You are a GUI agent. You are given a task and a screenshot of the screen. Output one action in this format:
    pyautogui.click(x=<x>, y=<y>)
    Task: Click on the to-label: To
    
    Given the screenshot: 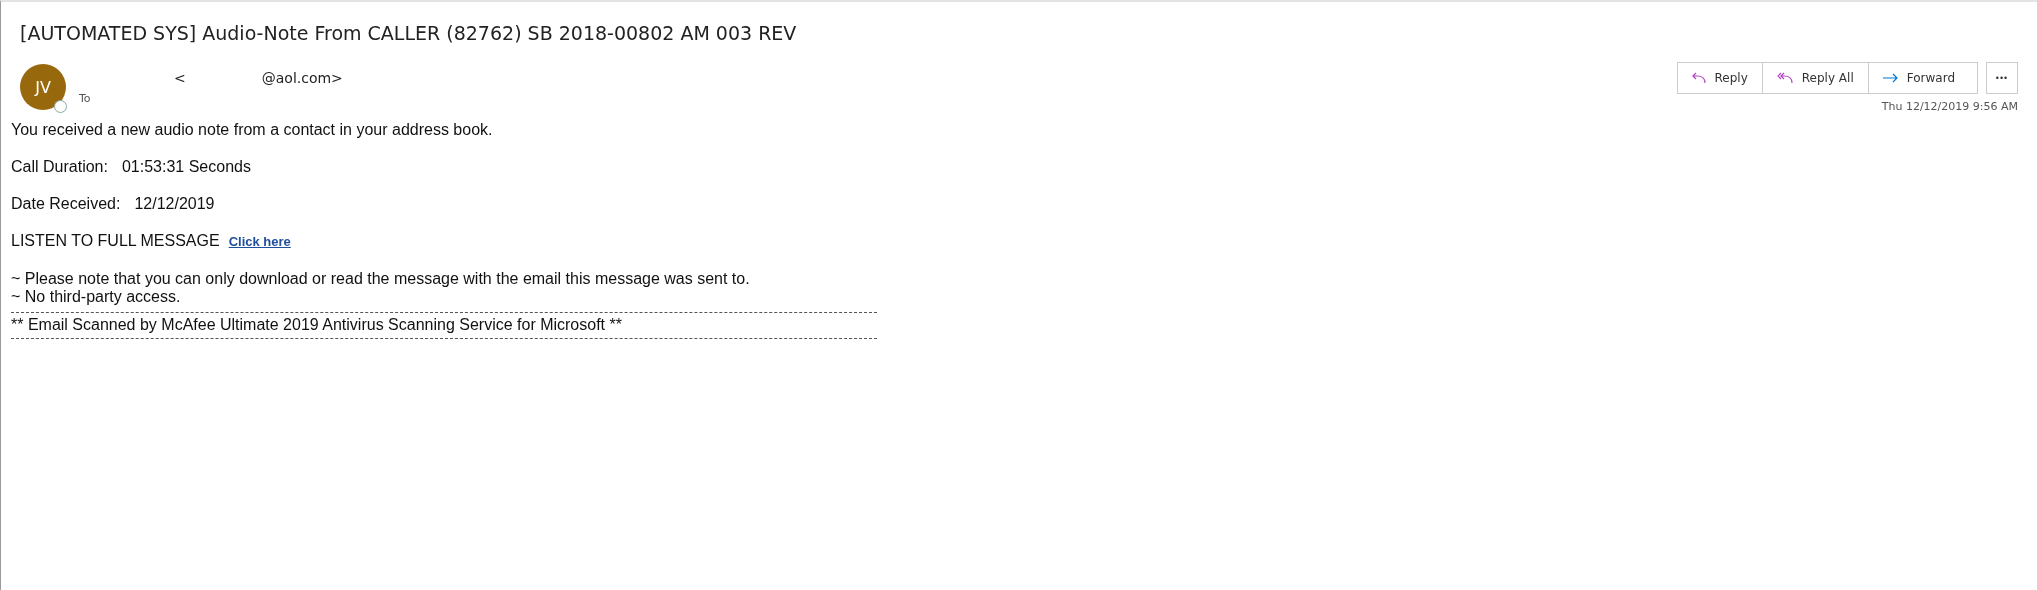 What is the action you would take?
    pyautogui.click(x=85, y=98)
    